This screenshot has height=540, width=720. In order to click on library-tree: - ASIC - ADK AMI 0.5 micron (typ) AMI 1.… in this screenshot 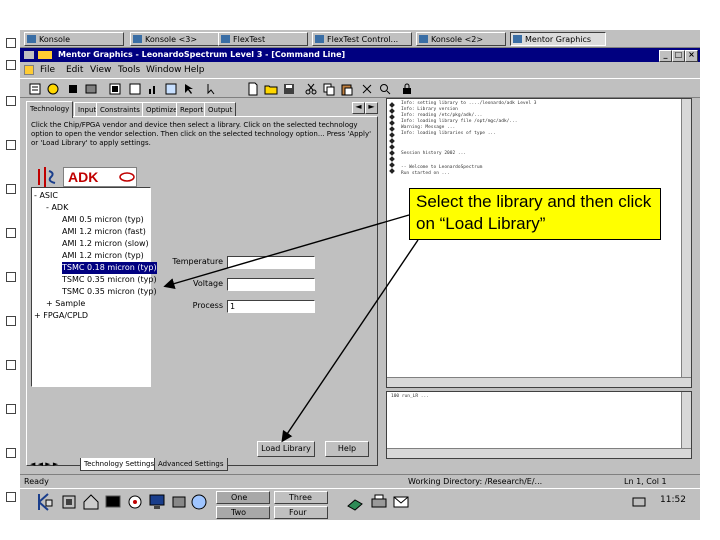, I will do `click(94, 287)`.